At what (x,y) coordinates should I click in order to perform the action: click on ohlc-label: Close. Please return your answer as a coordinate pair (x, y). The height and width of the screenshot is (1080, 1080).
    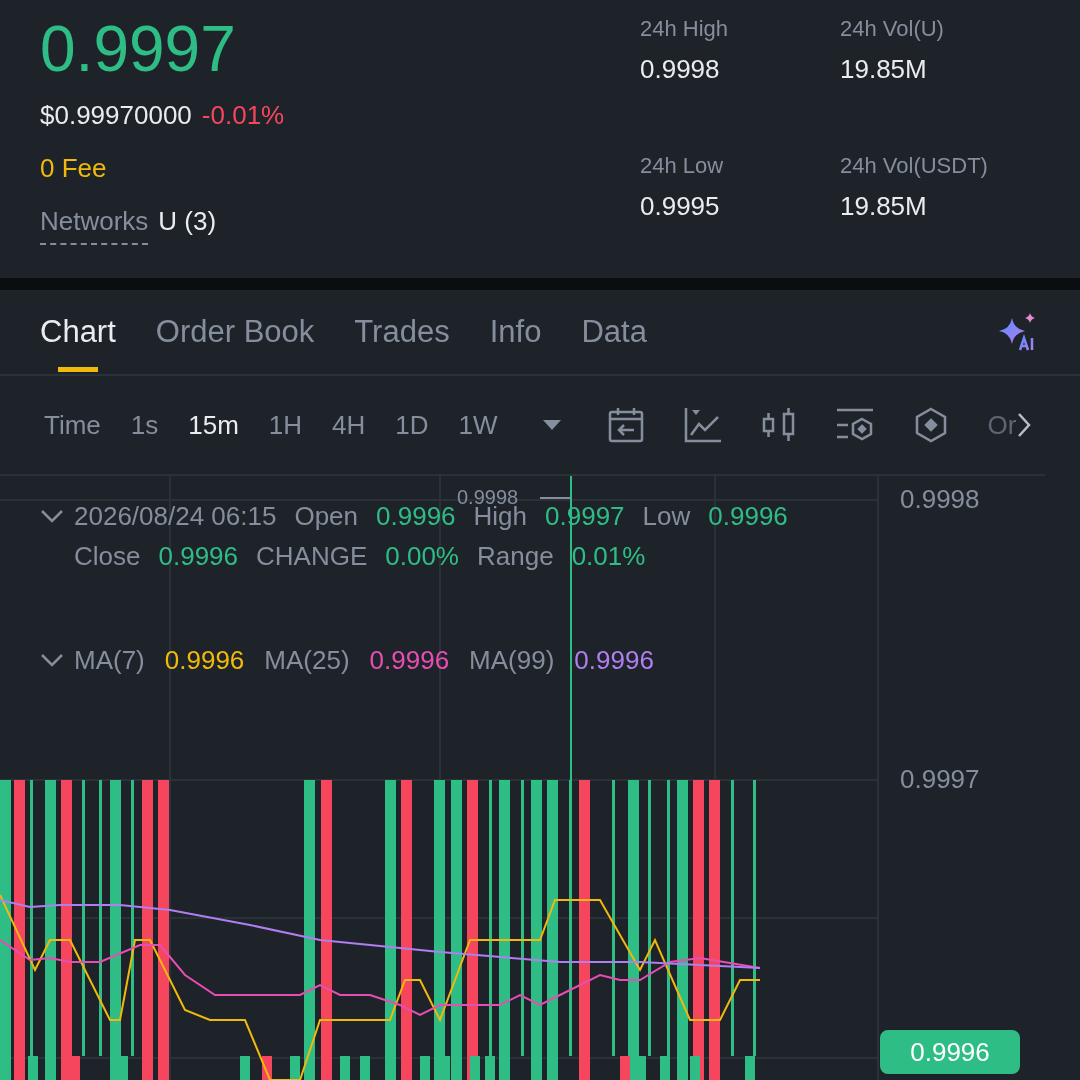
    Looking at the image, I should click on (107, 556).